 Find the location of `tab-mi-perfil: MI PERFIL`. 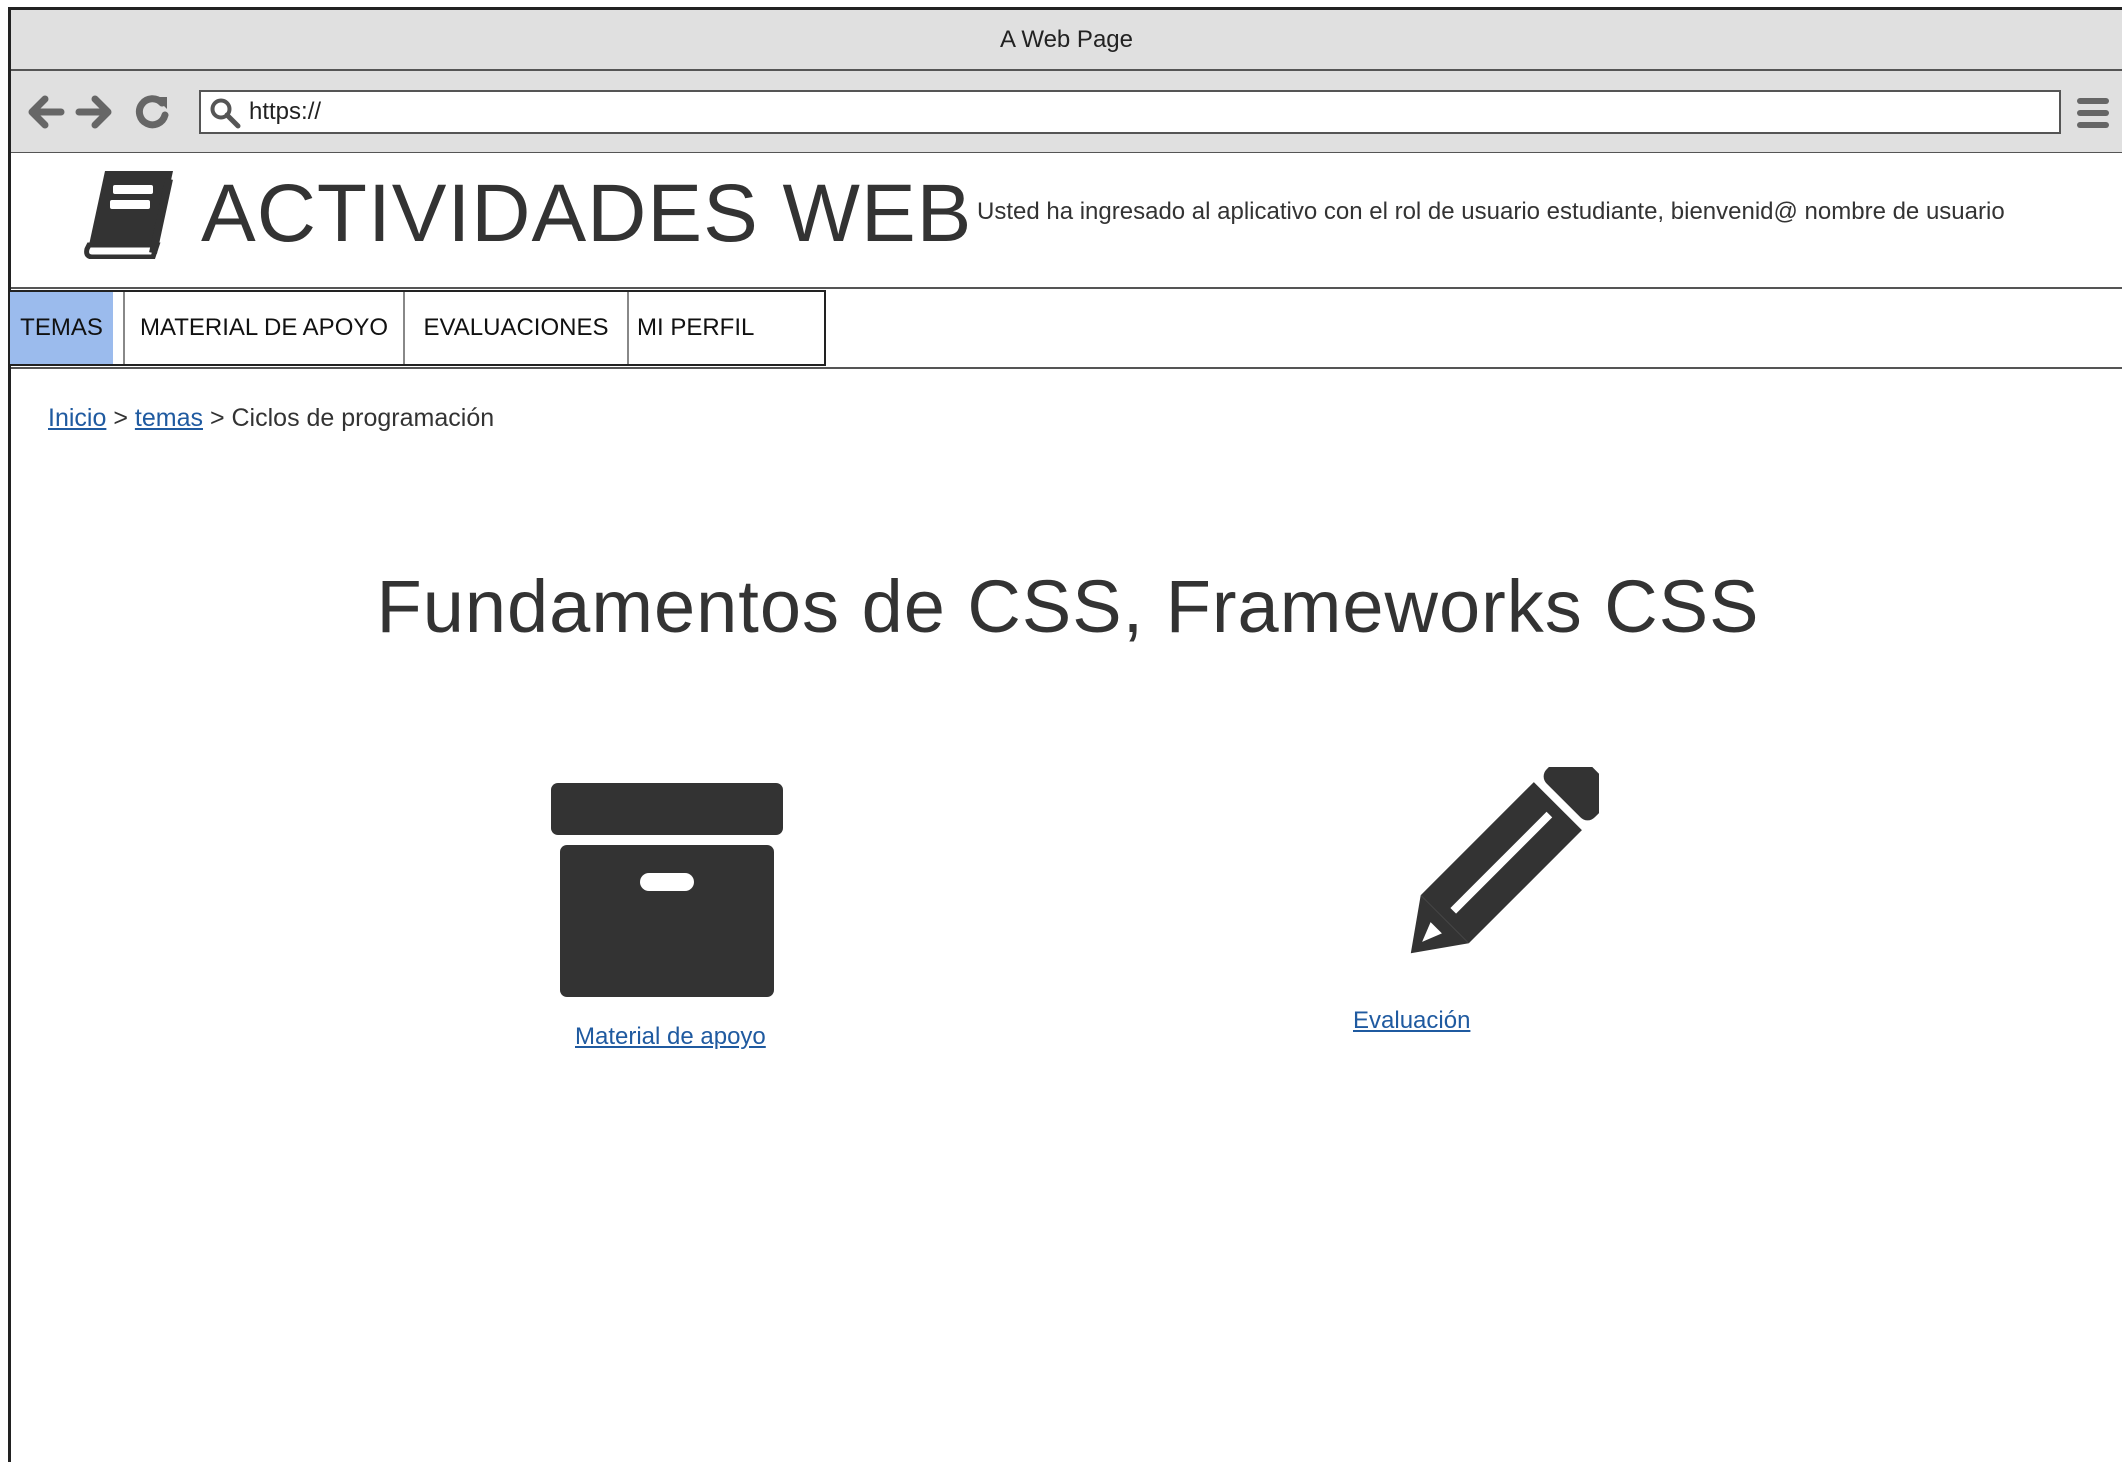

tab-mi-perfil: MI PERFIL is located at coordinates (725, 328).